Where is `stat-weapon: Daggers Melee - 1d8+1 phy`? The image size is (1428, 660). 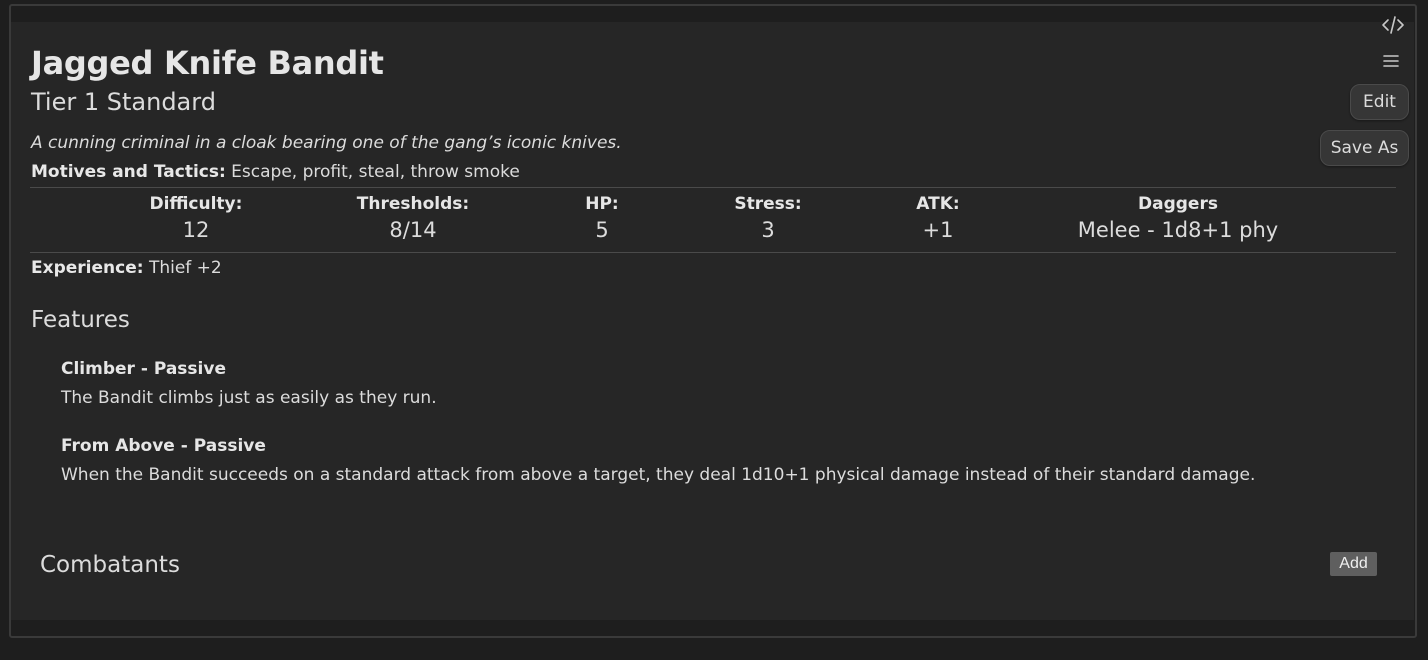
stat-weapon: Daggers Melee - 1d8+1 phy is located at coordinates (1178, 218).